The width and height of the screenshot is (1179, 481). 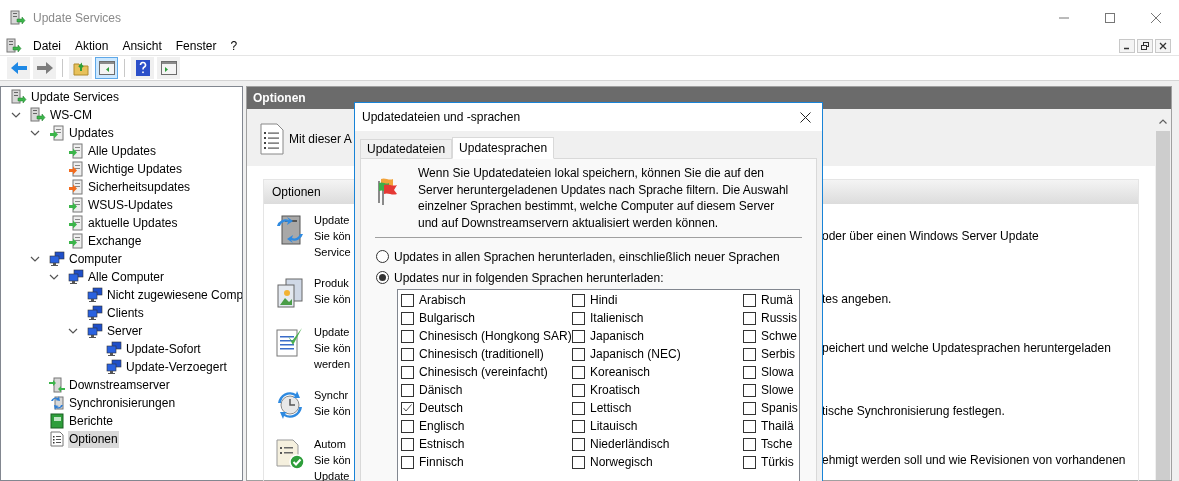 I want to click on toolbar-button, so click(x=106, y=68).